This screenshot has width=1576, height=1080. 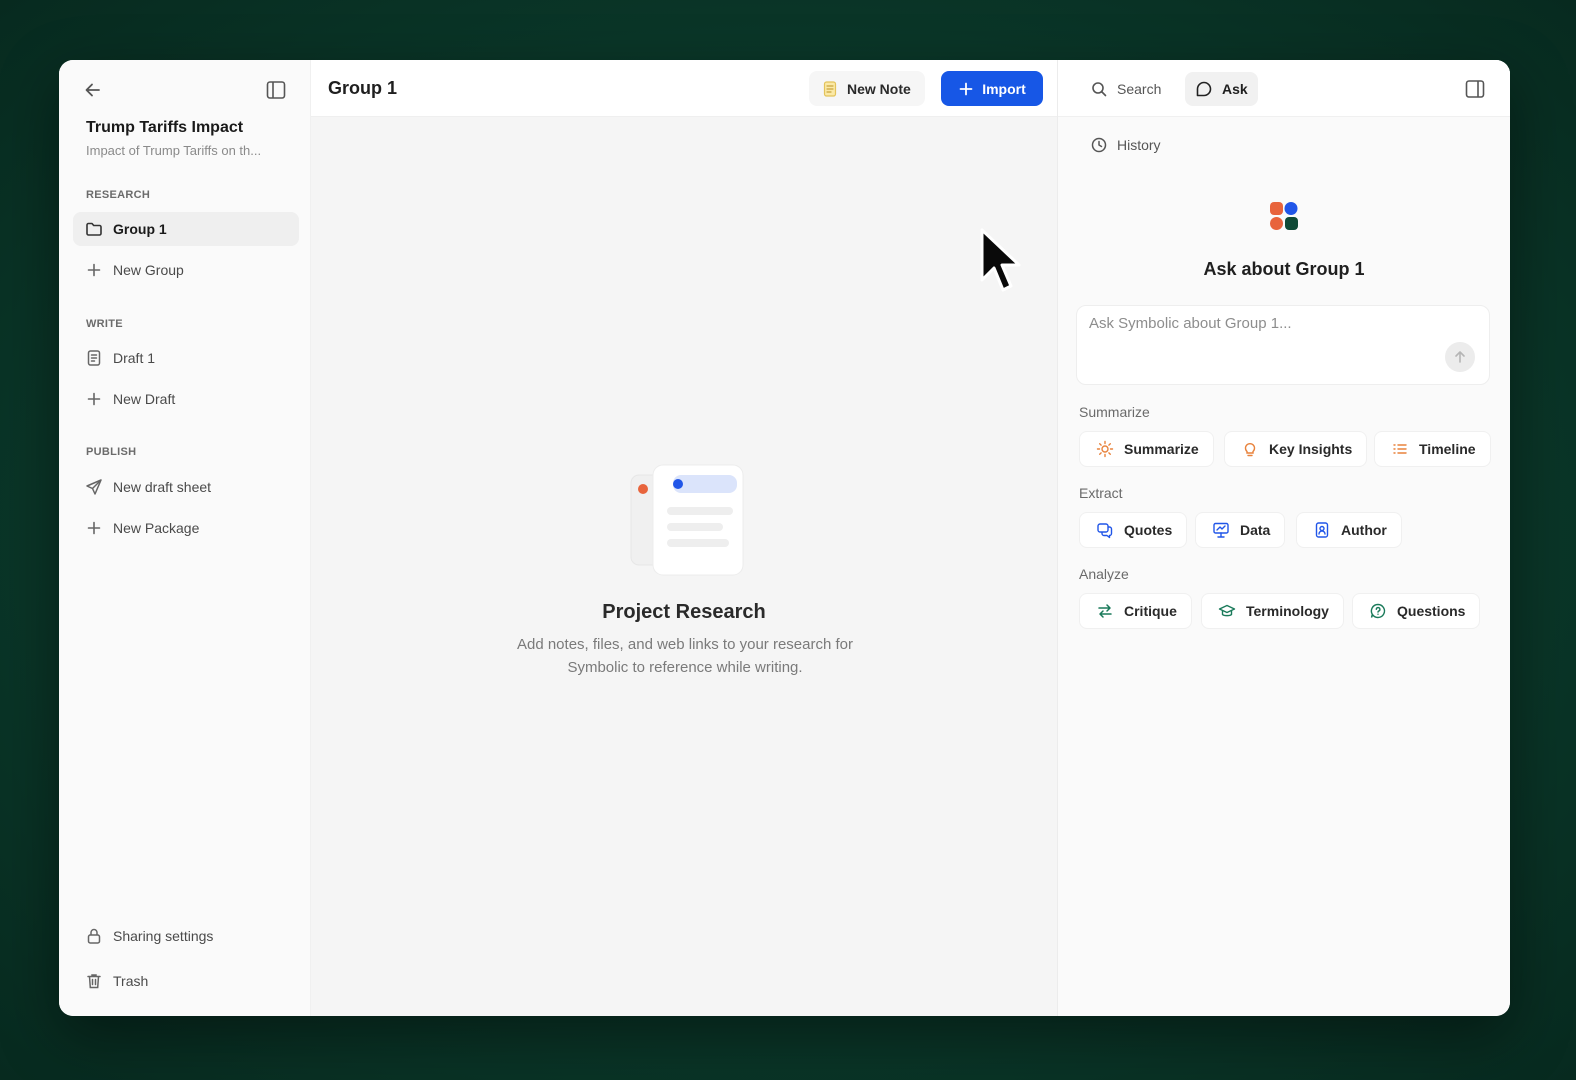 I want to click on section-label-publish: PUBLISH, so click(x=111, y=452).